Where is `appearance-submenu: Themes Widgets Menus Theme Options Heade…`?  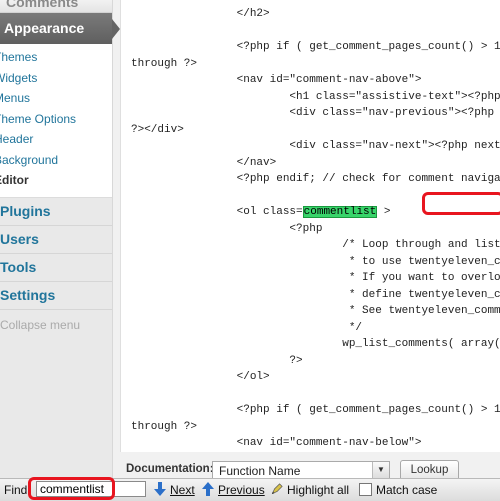 appearance-submenu: Themes Widgets Menus Theme Options Heade… is located at coordinates (56, 121).